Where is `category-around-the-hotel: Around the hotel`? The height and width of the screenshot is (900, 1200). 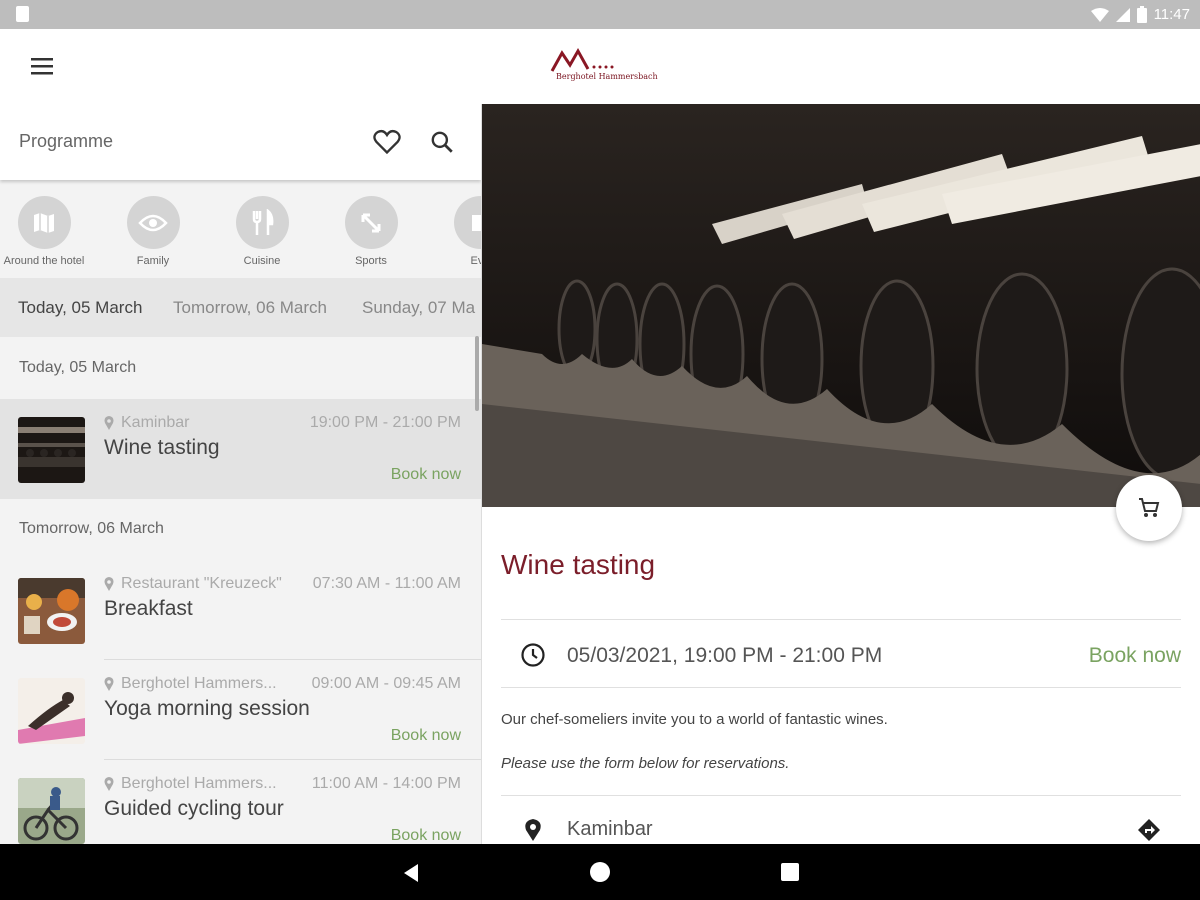
category-around-the-hotel: Around the hotel is located at coordinates (47, 231).